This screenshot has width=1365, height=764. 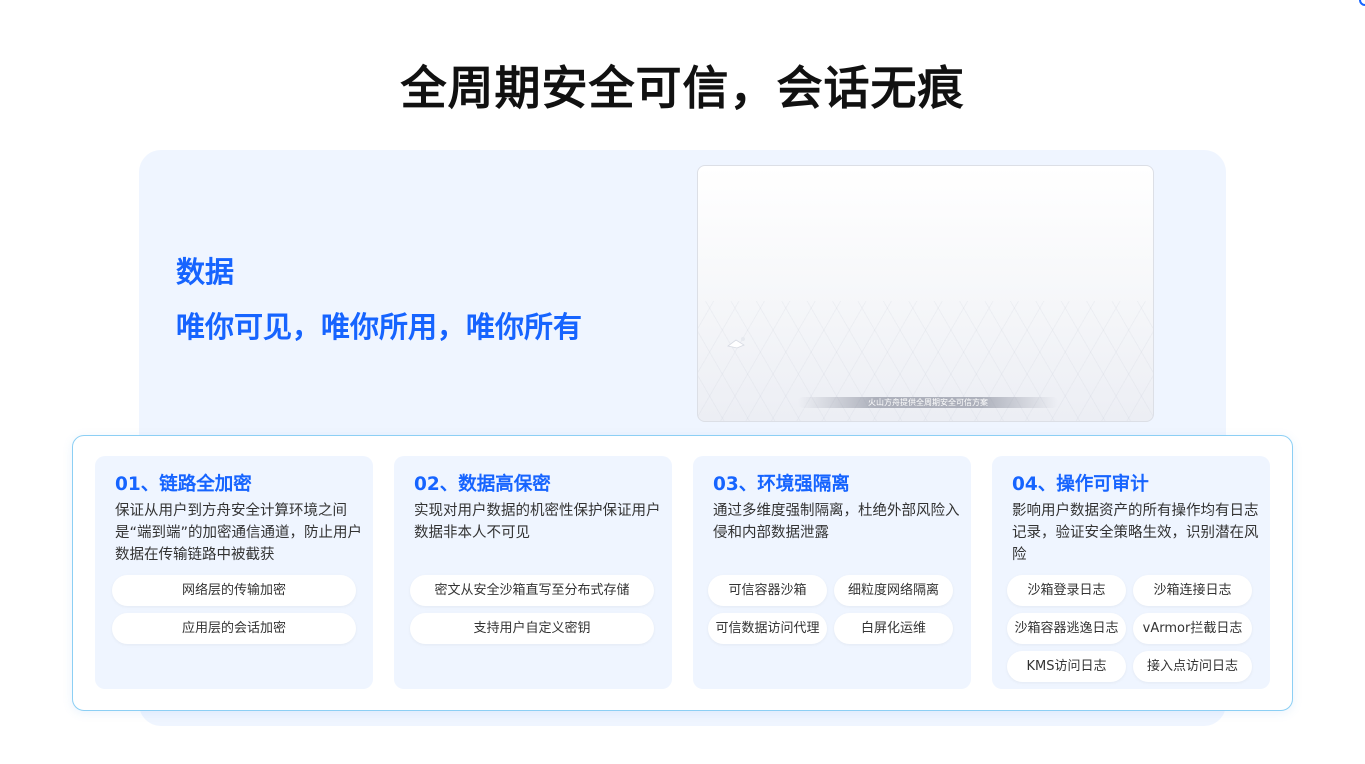 I want to click on hero-heading: 数据, so click(x=205, y=272).